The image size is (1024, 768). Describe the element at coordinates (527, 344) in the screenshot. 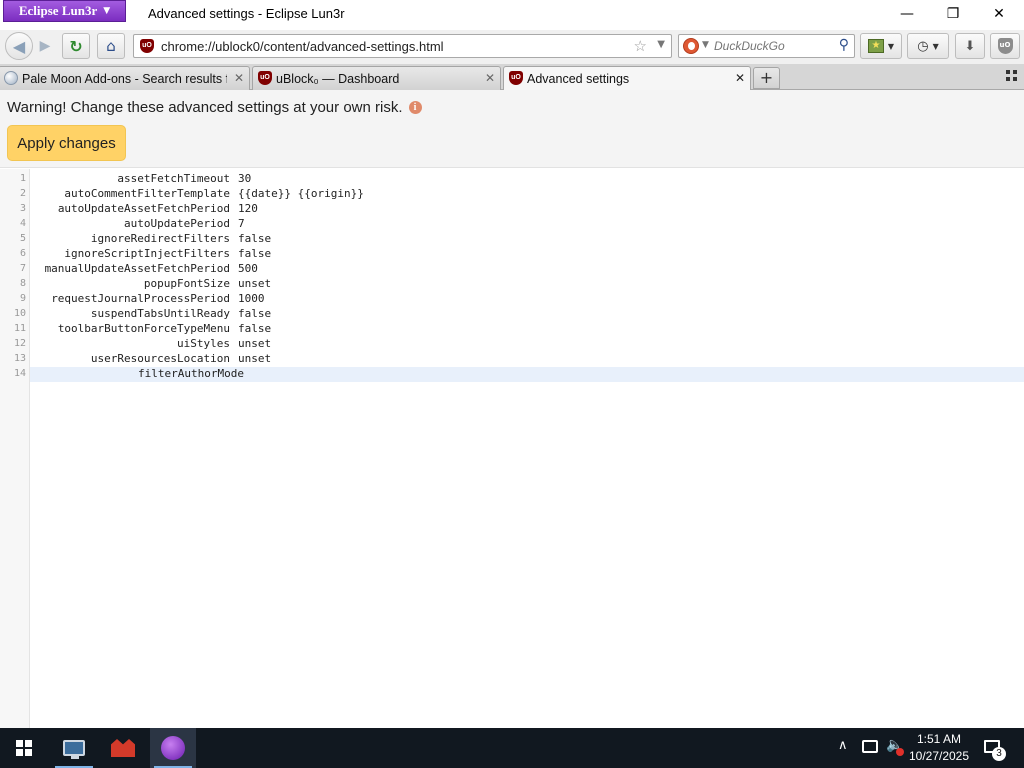

I see `setting-row: uiStyles unset` at that location.